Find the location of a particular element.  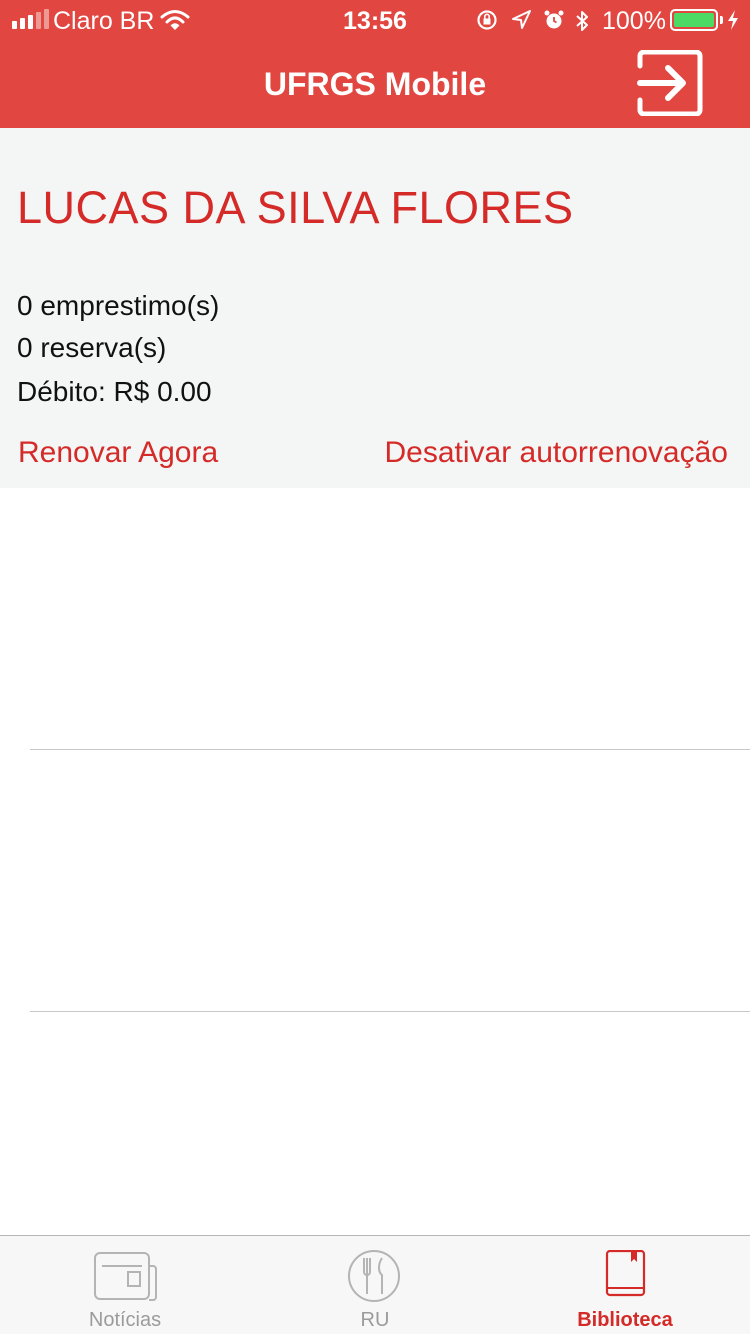

newspaper-icon is located at coordinates (125, 1276).